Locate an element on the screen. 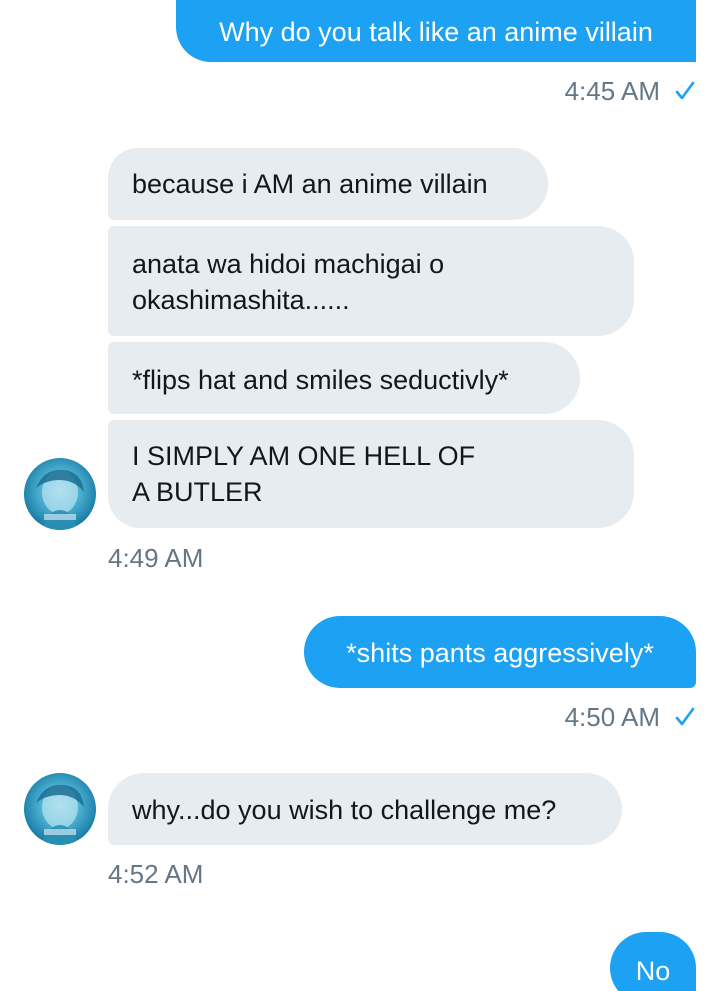 The width and height of the screenshot is (720, 991). message-text-line: anata wa hidoi machigai o is located at coordinates (288, 264).